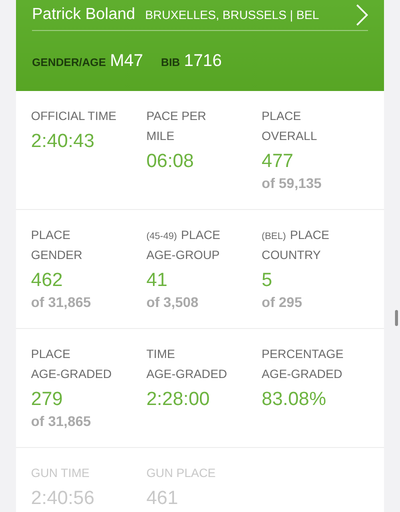 This screenshot has width=400, height=512. I want to click on stat-total: of 295, so click(283, 302).